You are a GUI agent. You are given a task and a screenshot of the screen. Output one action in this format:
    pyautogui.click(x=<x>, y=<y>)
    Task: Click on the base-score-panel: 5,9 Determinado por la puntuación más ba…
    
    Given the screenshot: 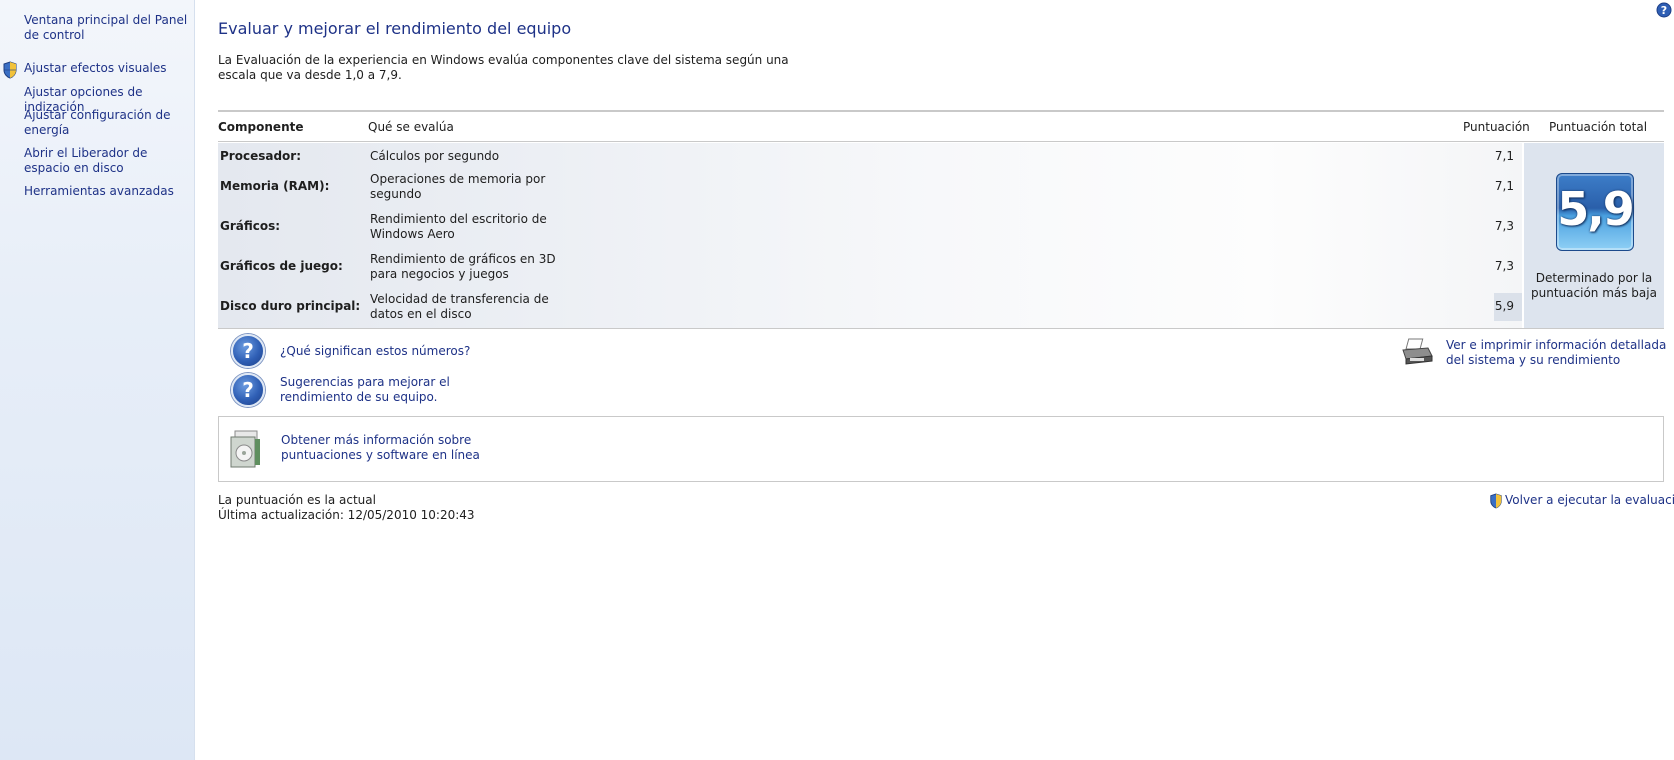 What is the action you would take?
    pyautogui.click(x=1594, y=235)
    